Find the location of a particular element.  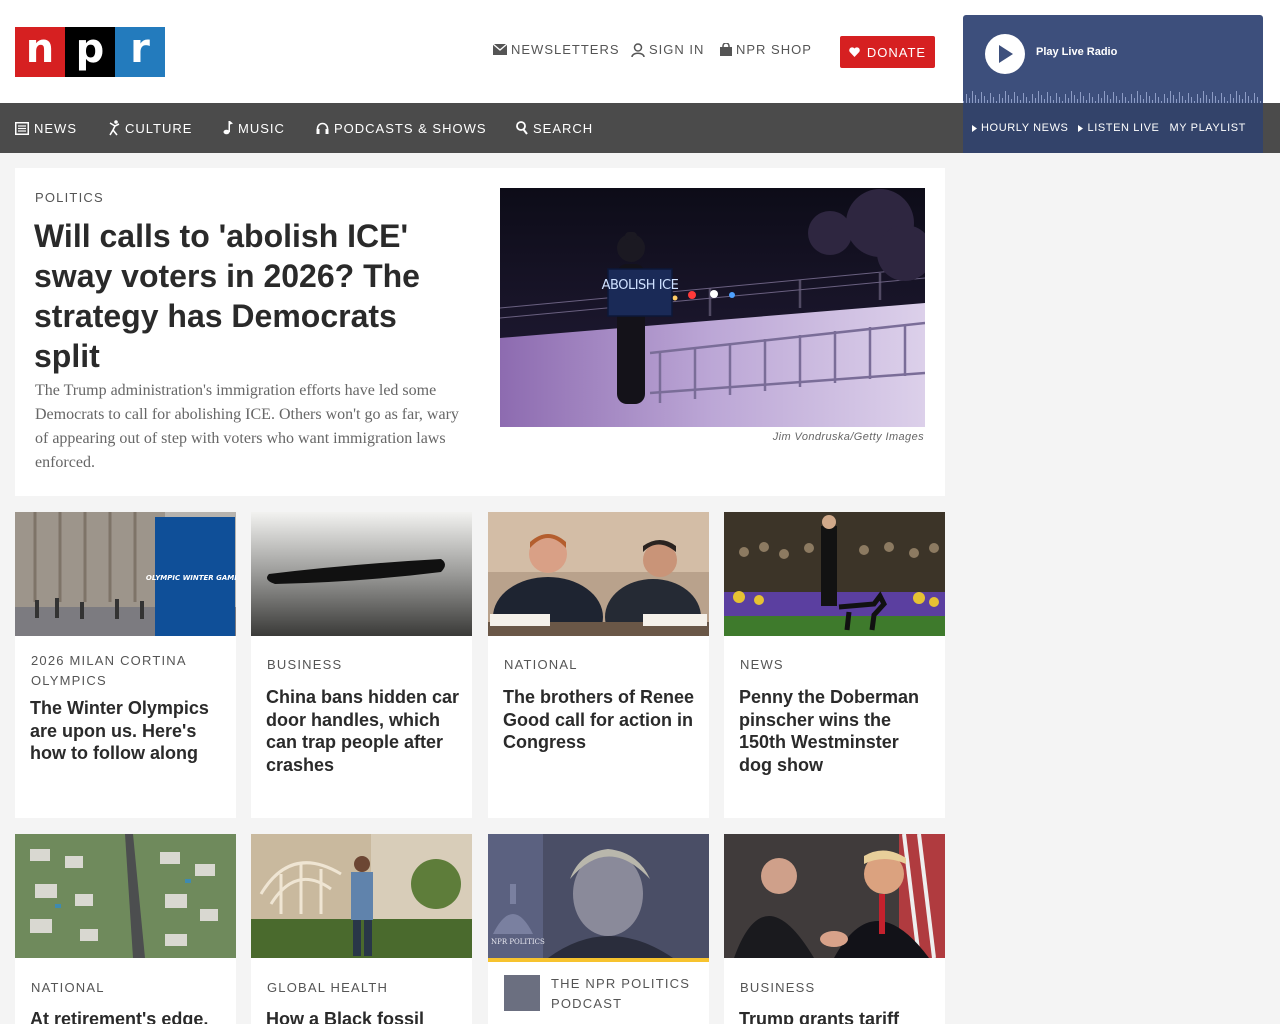

dancer-icon is located at coordinates (114, 128).